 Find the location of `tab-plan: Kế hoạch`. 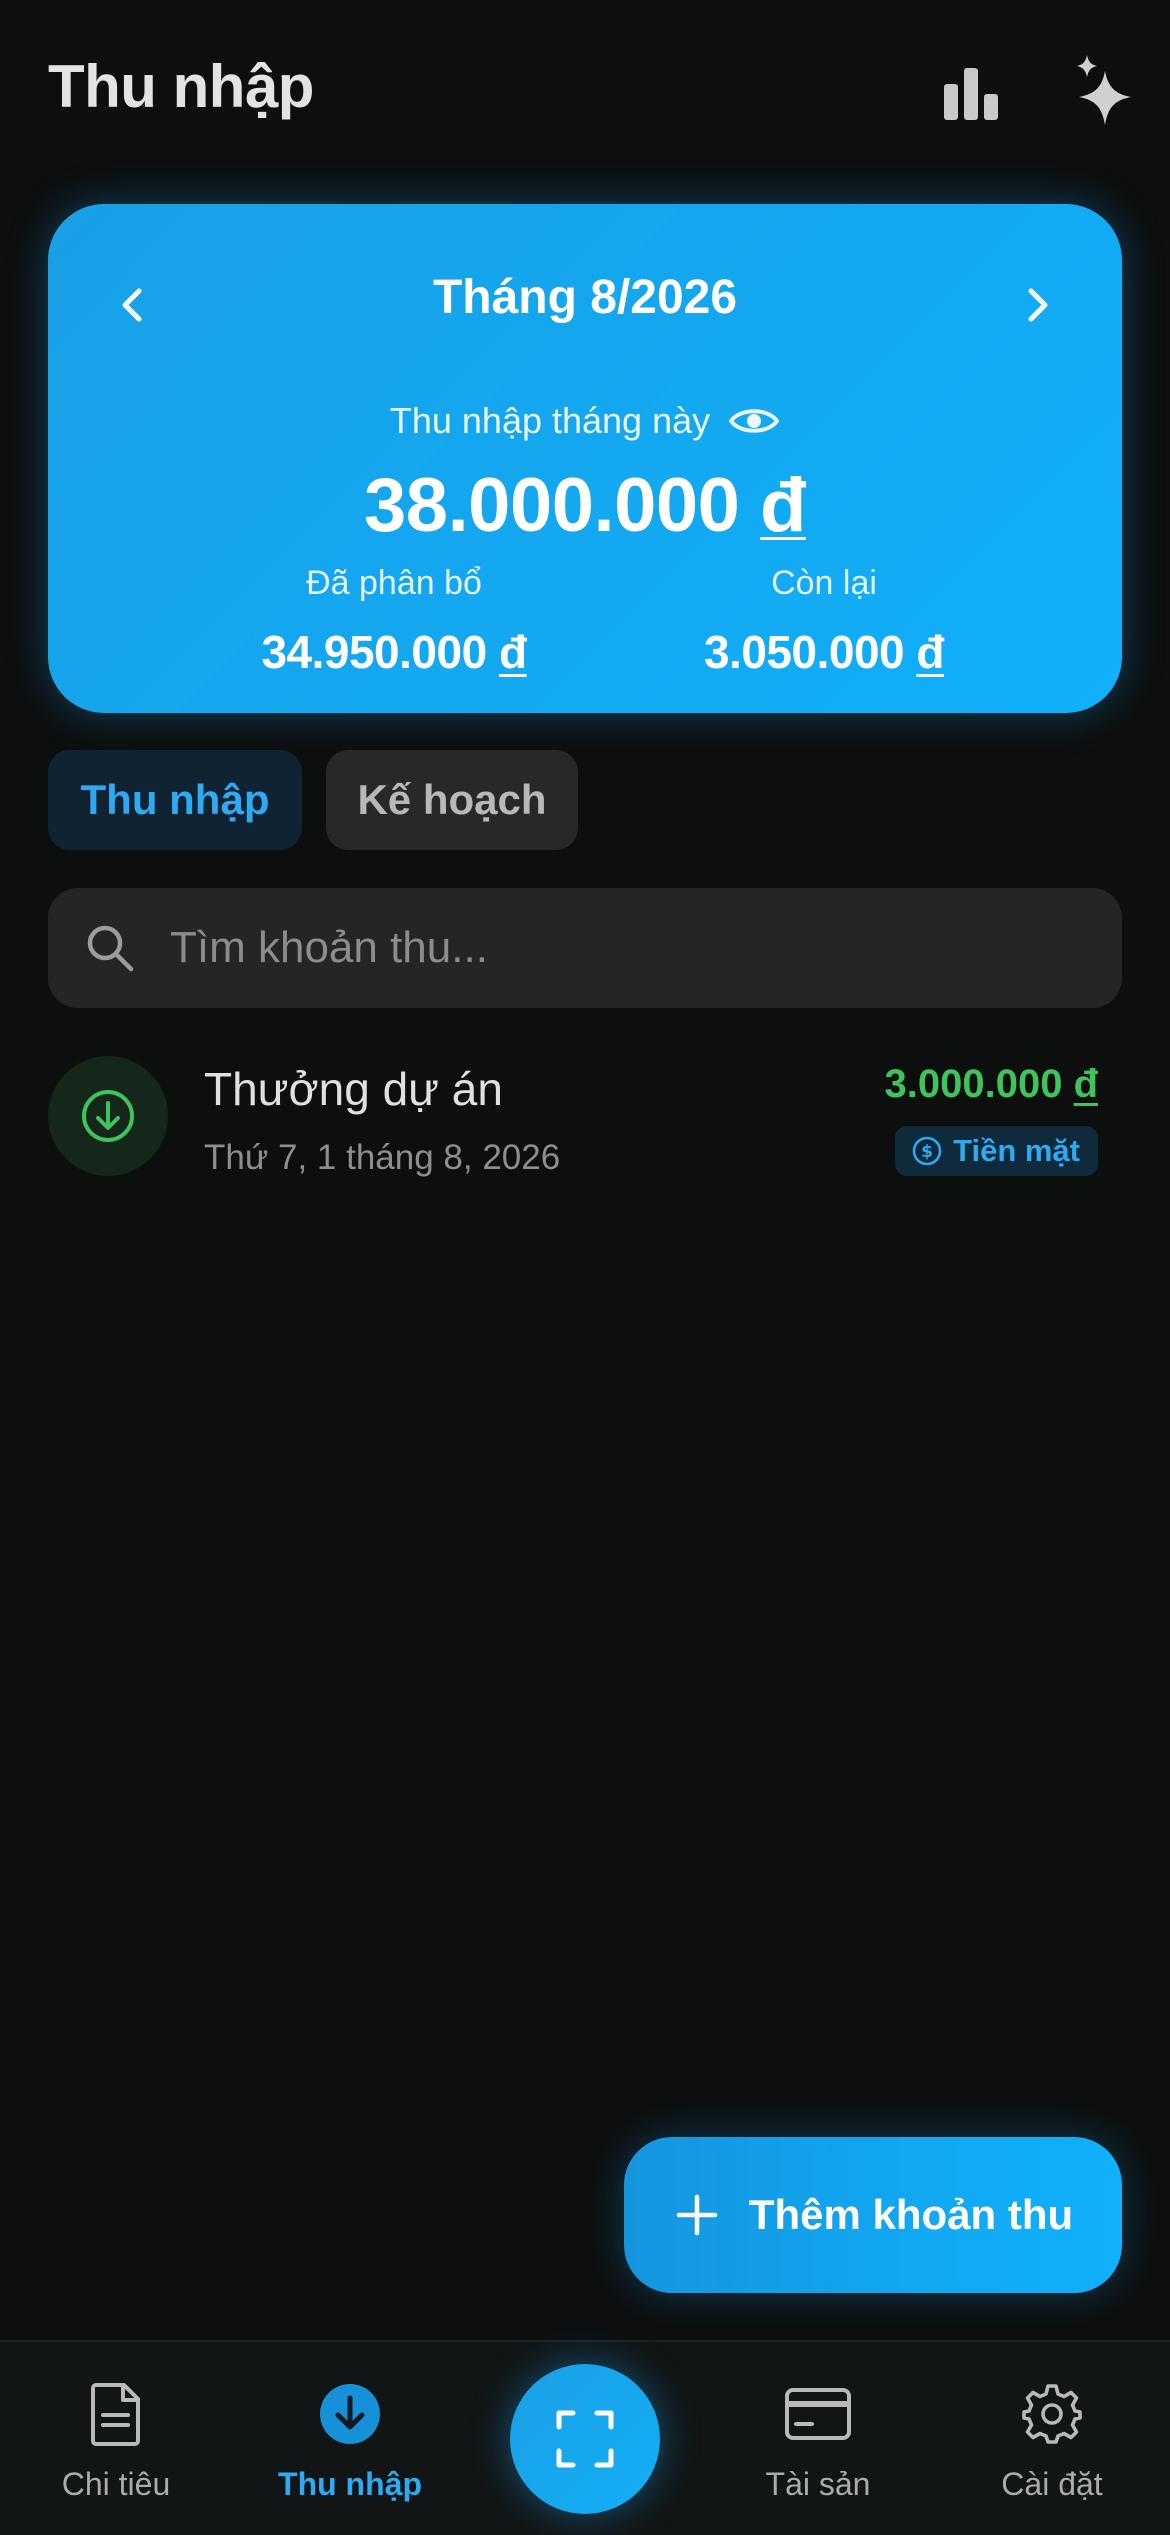

tab-plan: Kế hoạch is located at coordinates (452, 800).